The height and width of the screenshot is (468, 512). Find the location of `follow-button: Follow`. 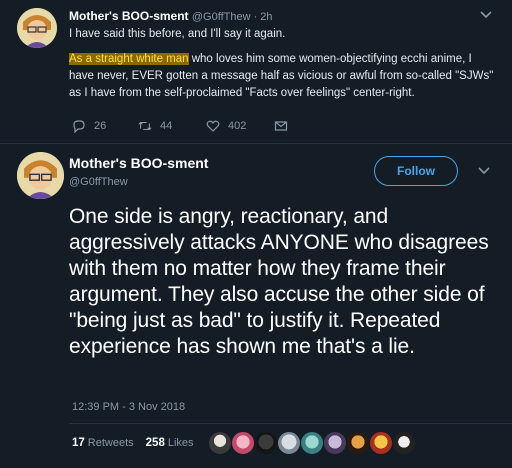

follow-button: Follow is located at coordinates (416, 171).